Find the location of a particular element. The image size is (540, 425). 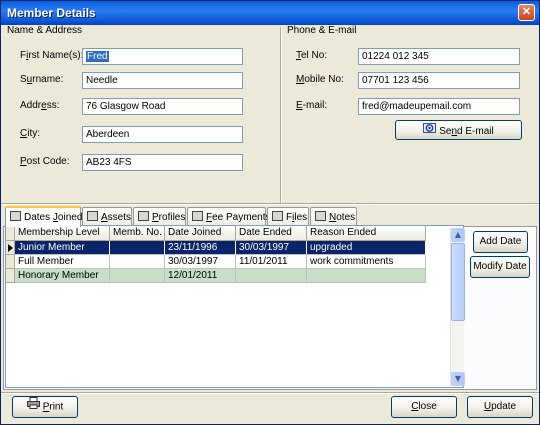

tab-assets: Assets is located at coordinates (107, 216).